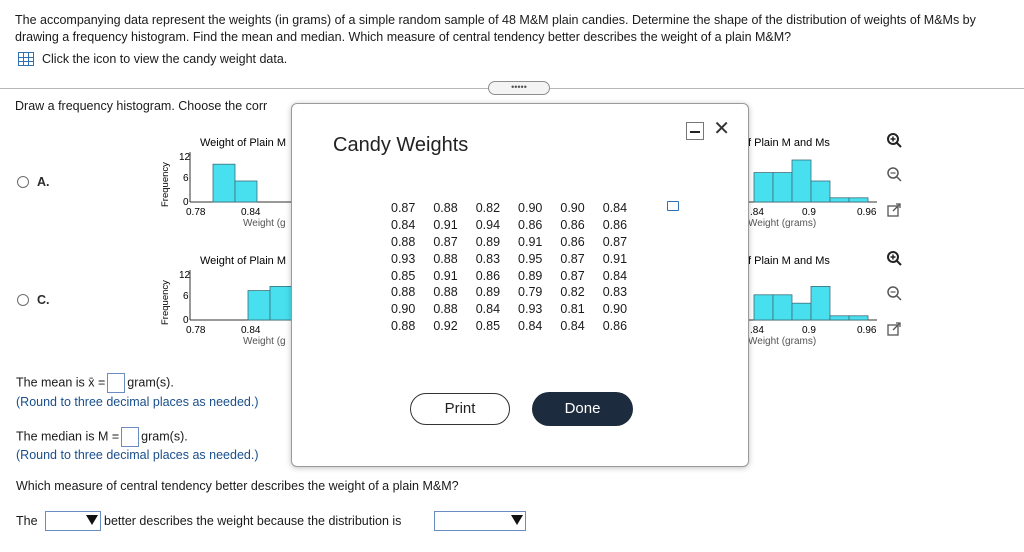 The height and width of the screenshot is (552, 1024). What do you see at coordinates (509, 292) in the screenshot?
I see `table-row: 0.88 0.88 0.89 0.79 0.82 0.83` at bounding box center [509, 292].